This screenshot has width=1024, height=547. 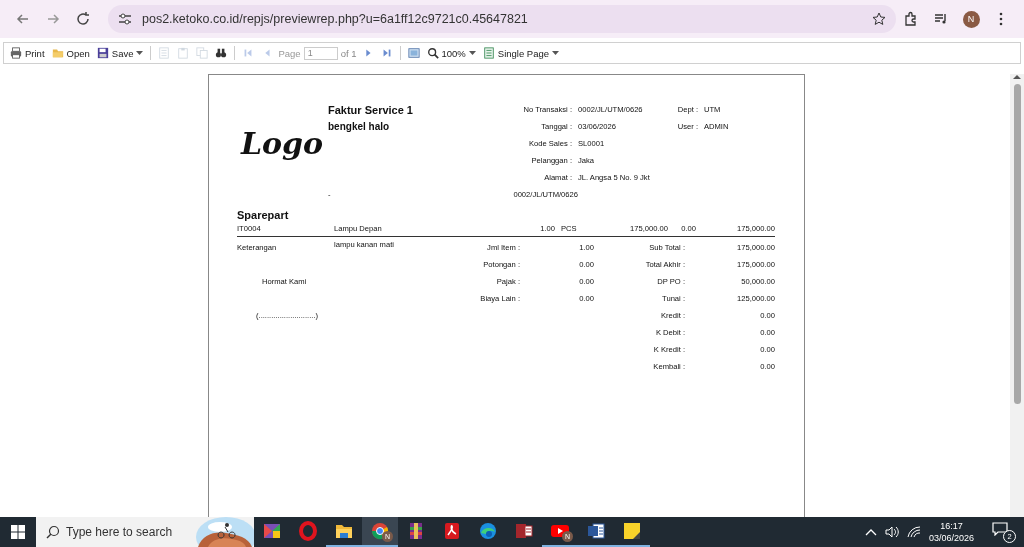 I want to click on site-settings-icon, so click(x=125, y=19).